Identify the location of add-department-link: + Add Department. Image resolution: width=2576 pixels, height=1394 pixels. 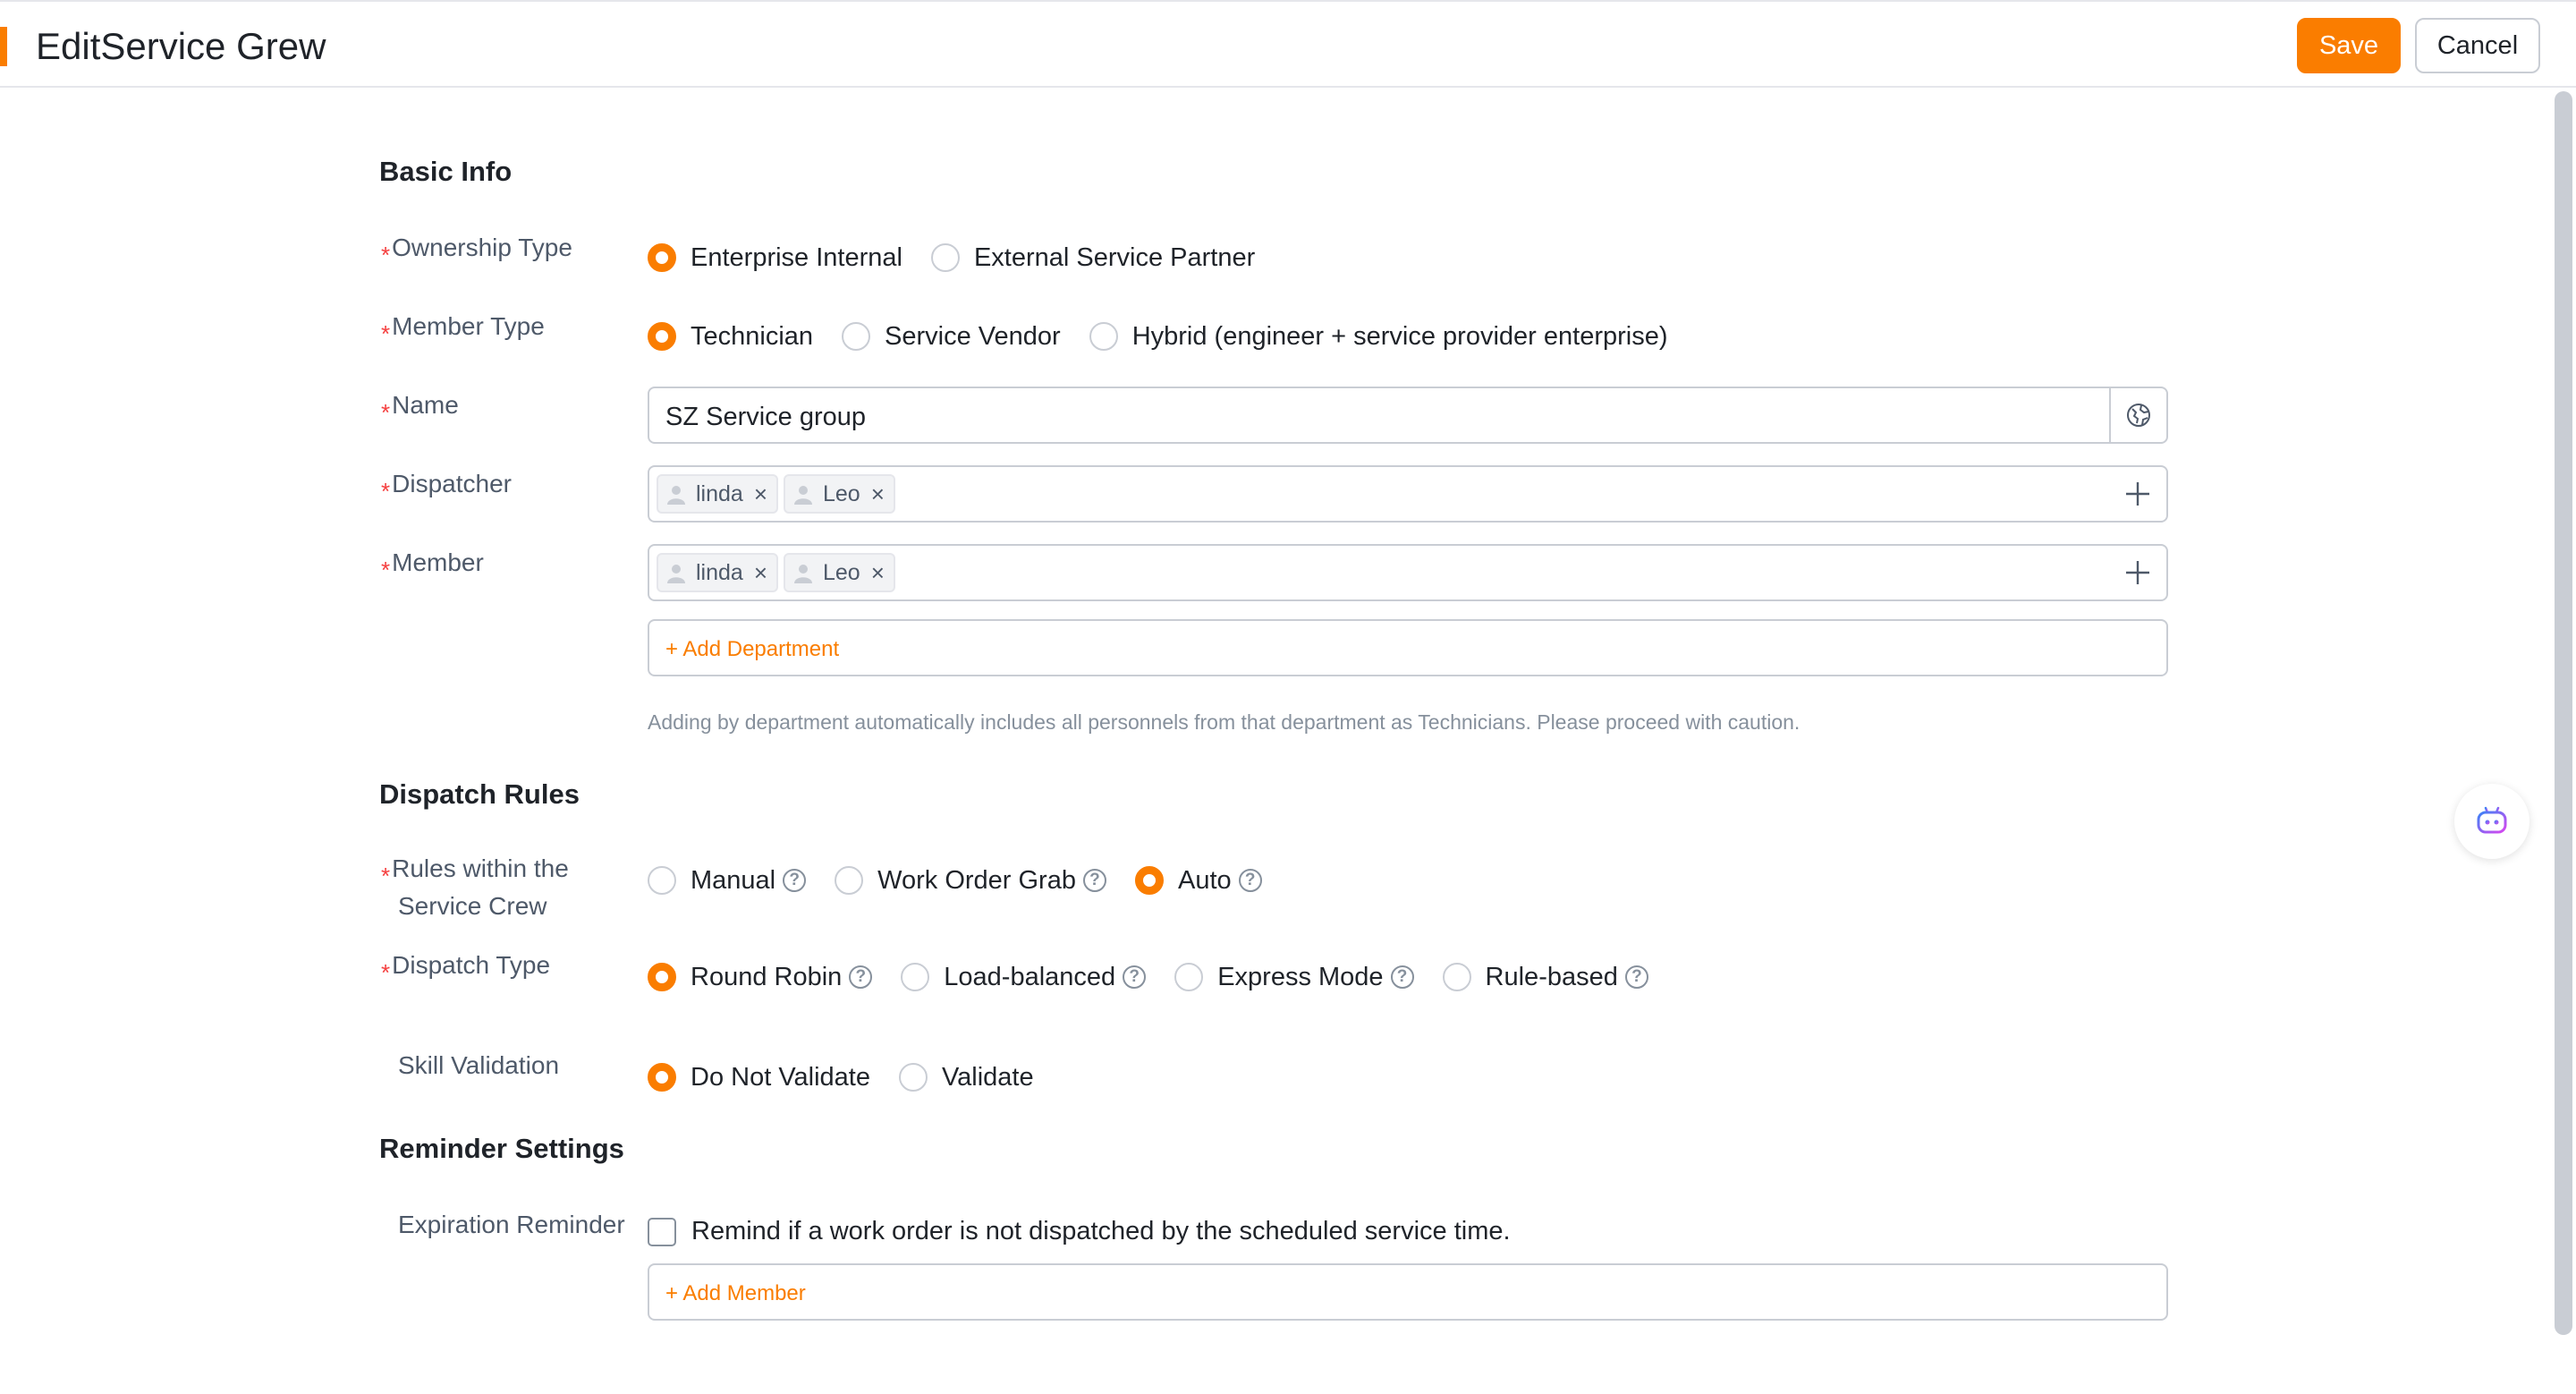
(752, 649).